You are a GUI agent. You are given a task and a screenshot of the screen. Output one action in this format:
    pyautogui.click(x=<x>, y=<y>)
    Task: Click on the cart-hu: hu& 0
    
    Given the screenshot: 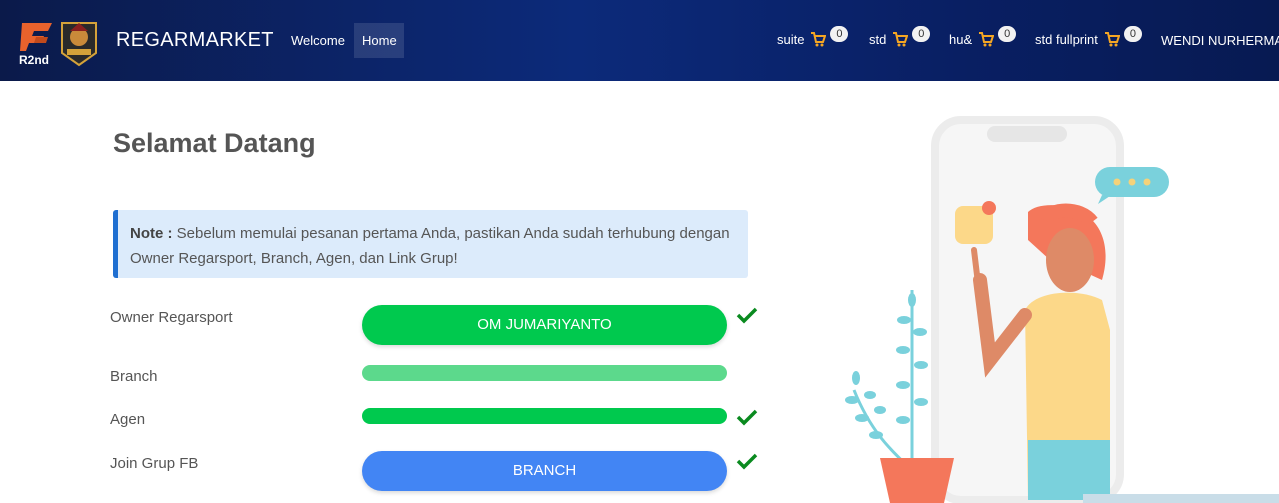 What is the action you would take?
    pyautogui.click(x=983, y=38)
    